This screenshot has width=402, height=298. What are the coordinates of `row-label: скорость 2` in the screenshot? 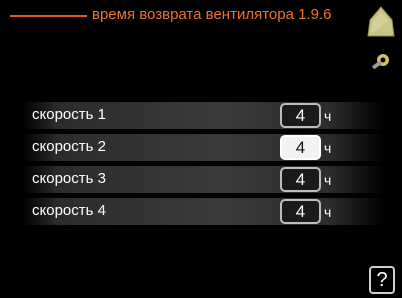 It's located at (69, 146).